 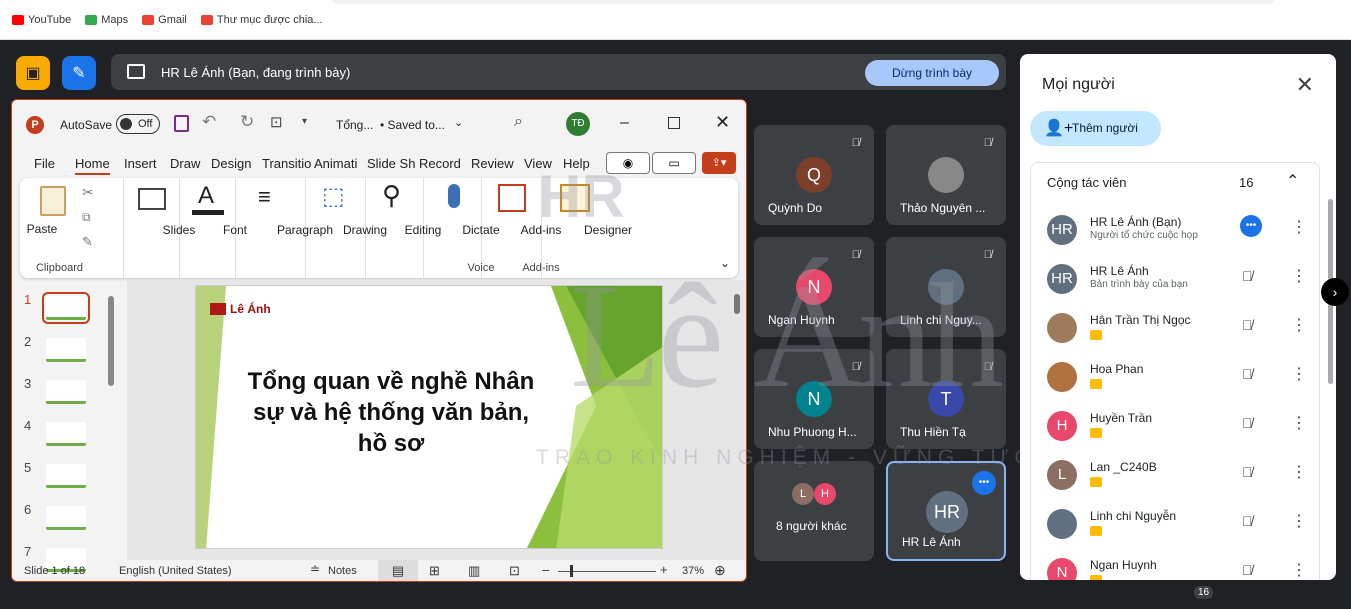 What do you see at coordinates (185, 163) in the screenshot?
I see `menu-tab: Draw` at bounding box center [185, 163].